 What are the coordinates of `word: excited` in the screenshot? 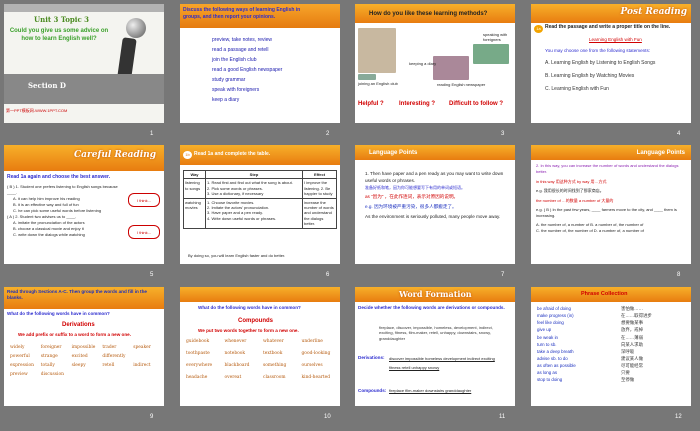 It's located at (79, 356).